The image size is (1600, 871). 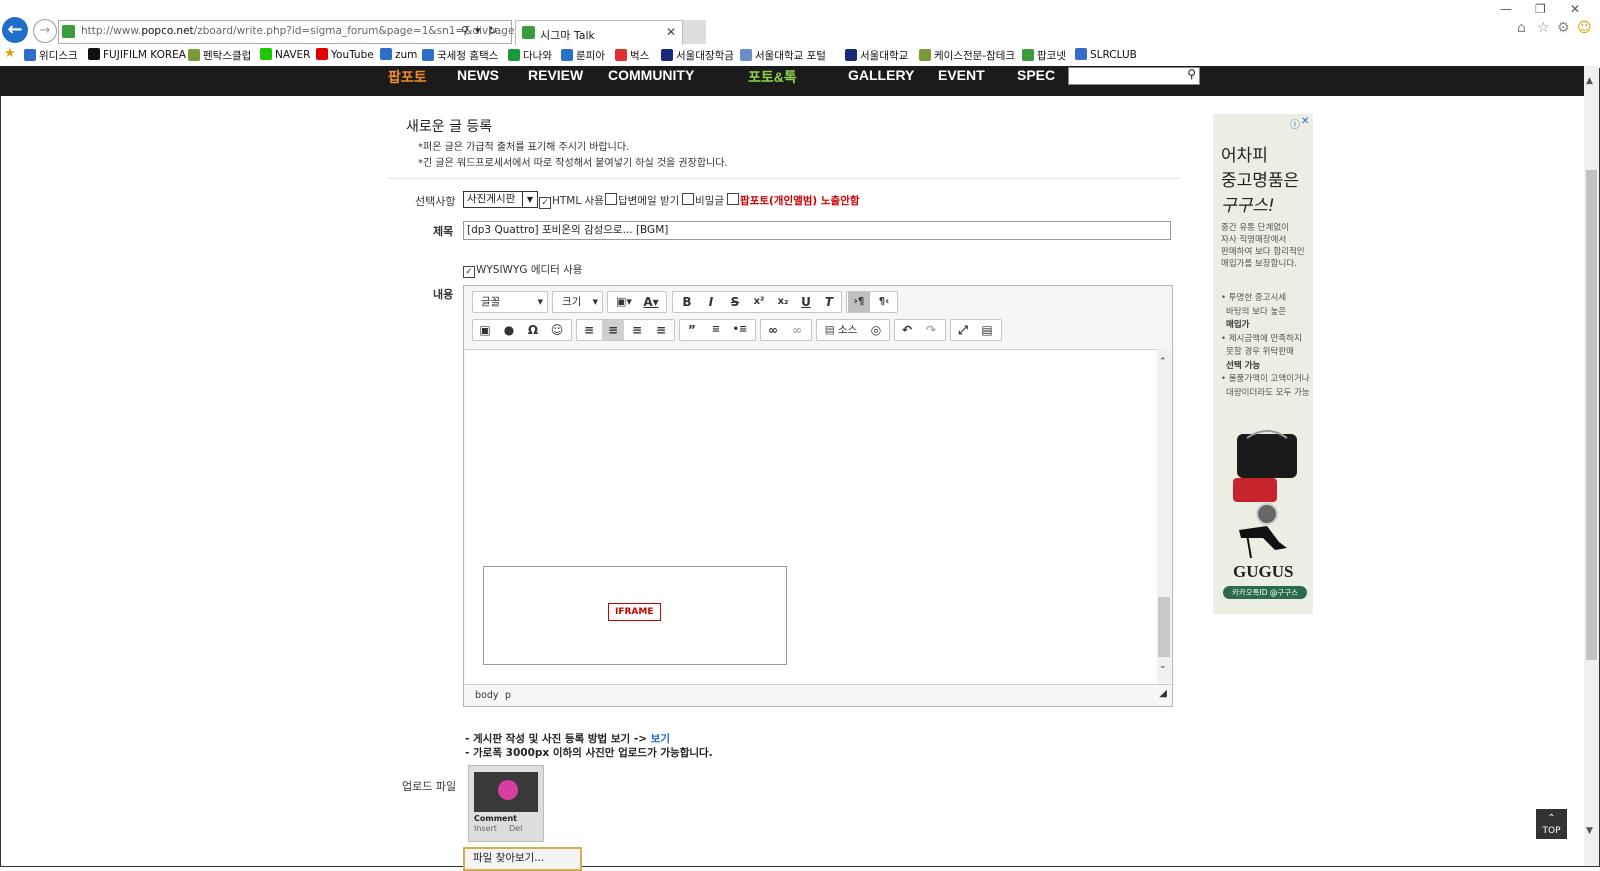 I want to click on iframe-placeholder: IFRAME, so click(x=635, y=615).